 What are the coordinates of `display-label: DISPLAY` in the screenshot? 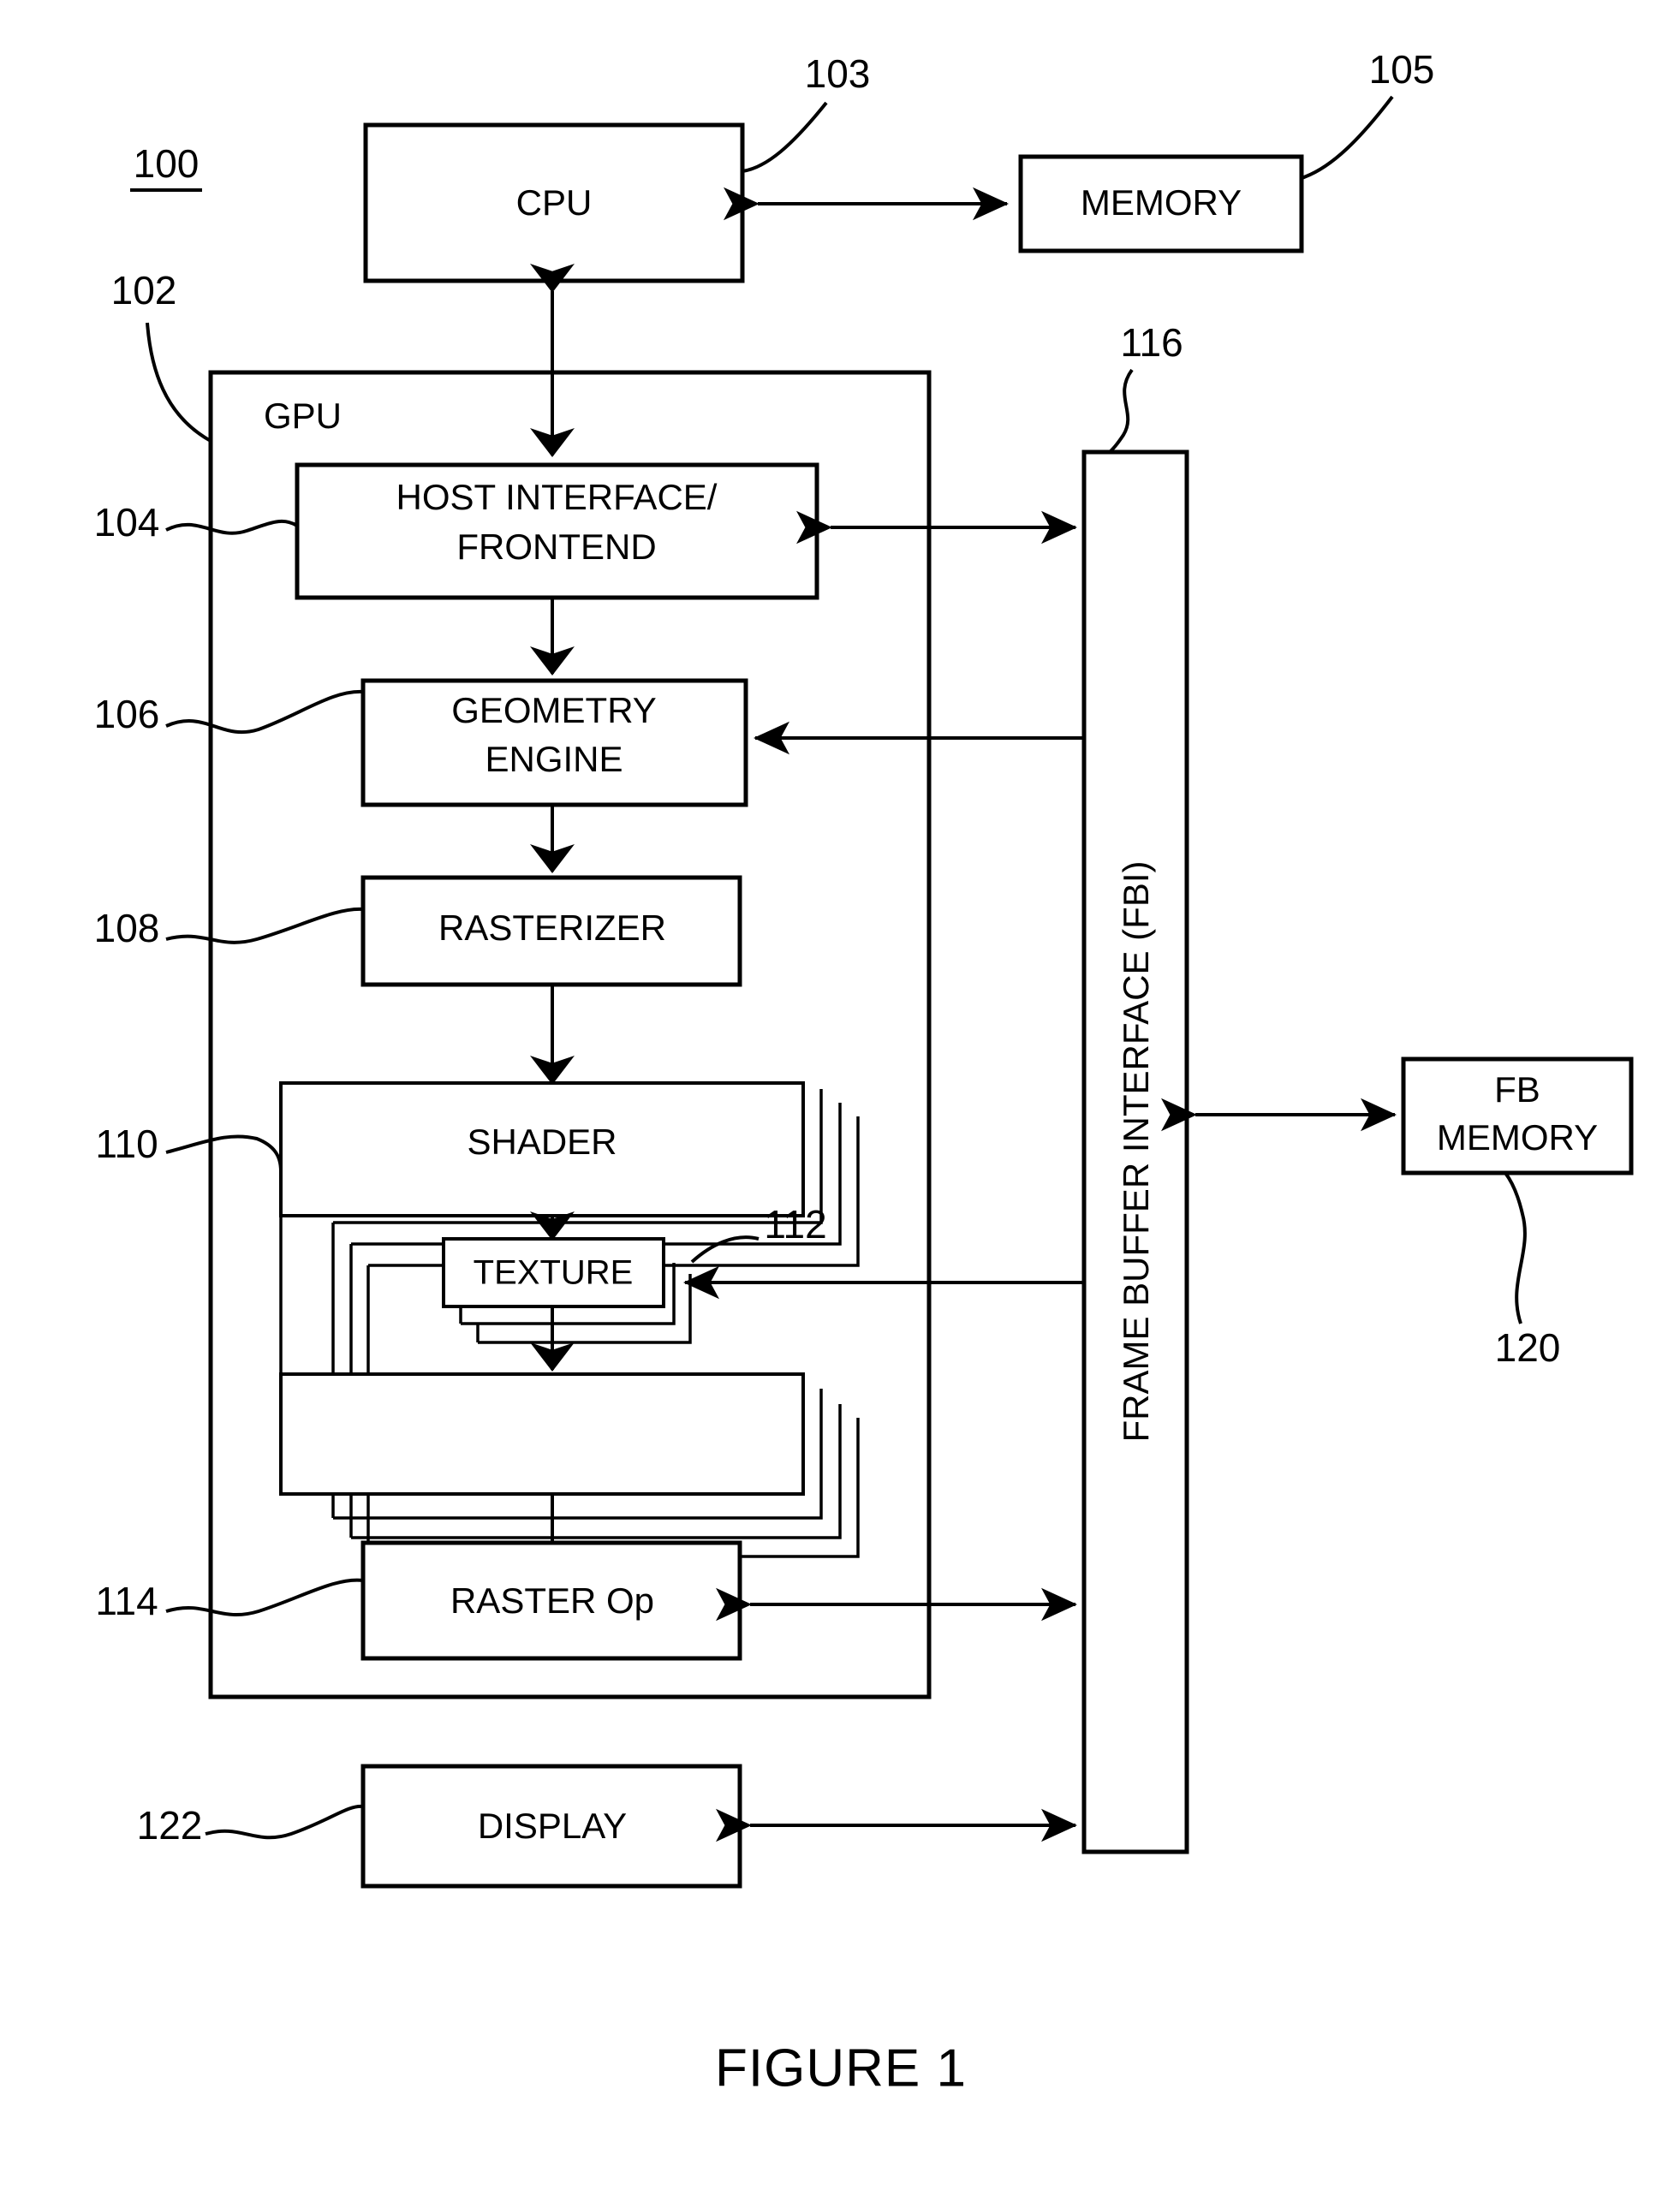 It's located at (552, 1826).